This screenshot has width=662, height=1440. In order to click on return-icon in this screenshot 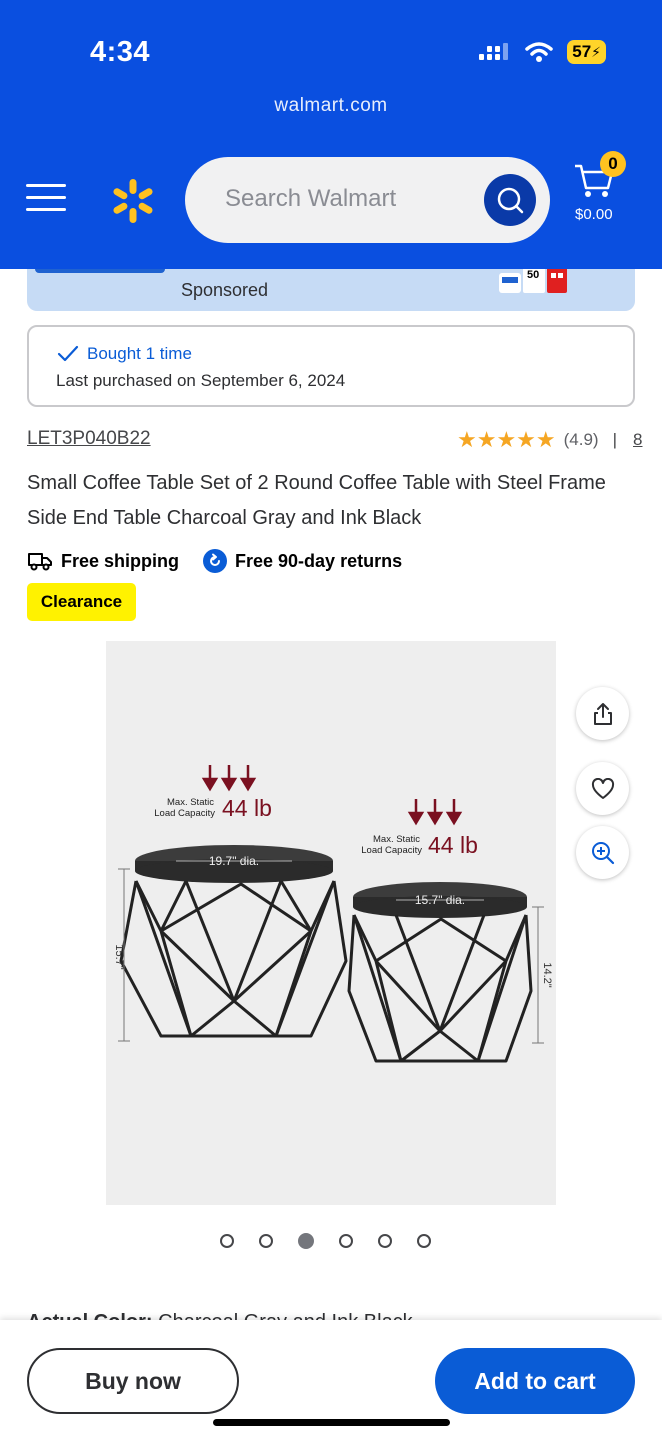, I will do `click(215, 561)`.